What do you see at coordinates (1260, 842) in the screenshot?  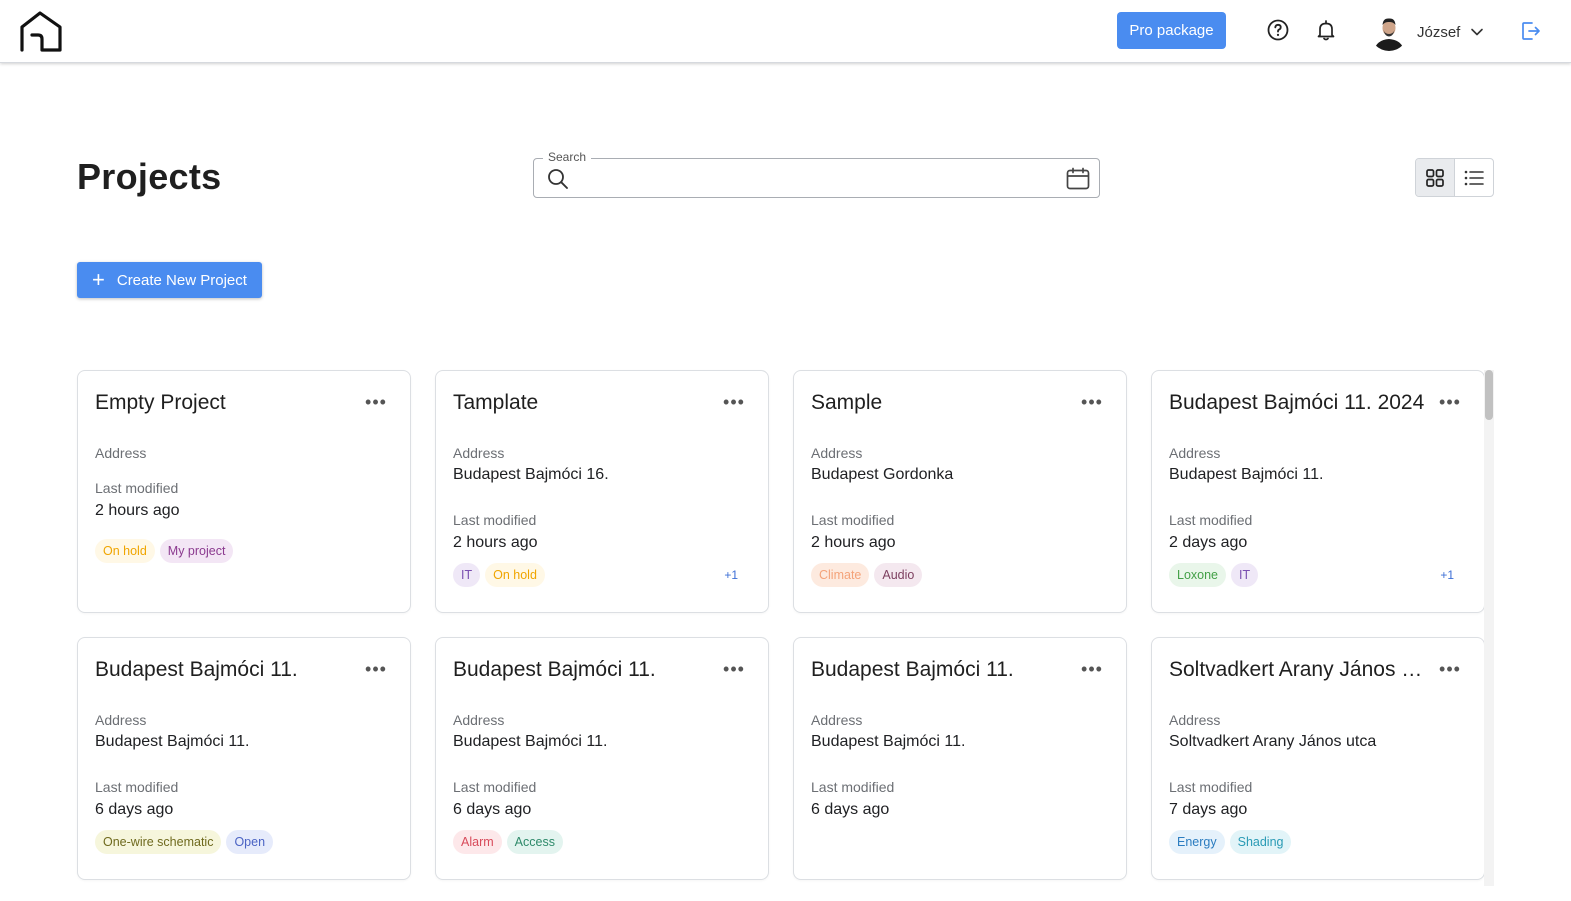 I see `tag-chip: Shading` at bounding box center [1260, 842].